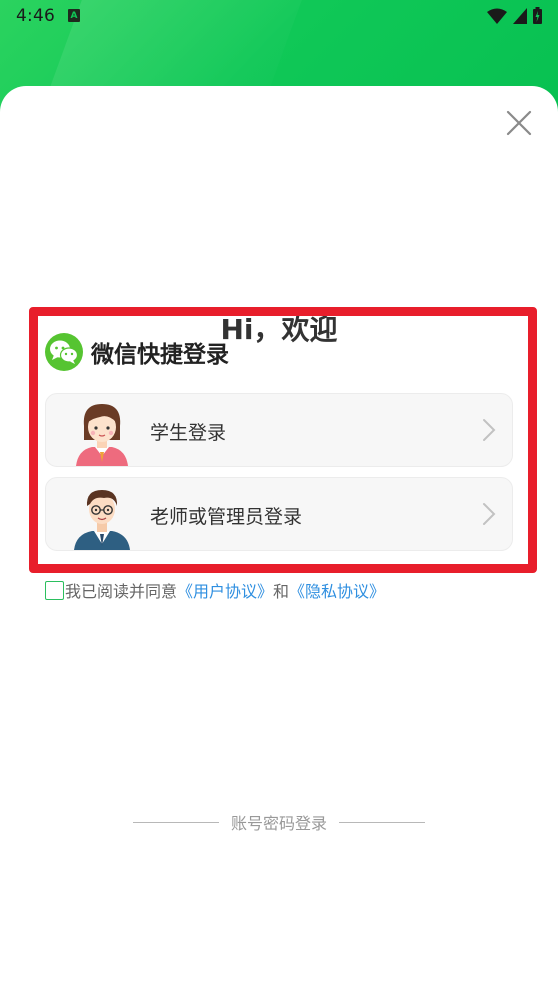 The image size is (558, 993). I want to click on wechat-icon, so click(64, 352).